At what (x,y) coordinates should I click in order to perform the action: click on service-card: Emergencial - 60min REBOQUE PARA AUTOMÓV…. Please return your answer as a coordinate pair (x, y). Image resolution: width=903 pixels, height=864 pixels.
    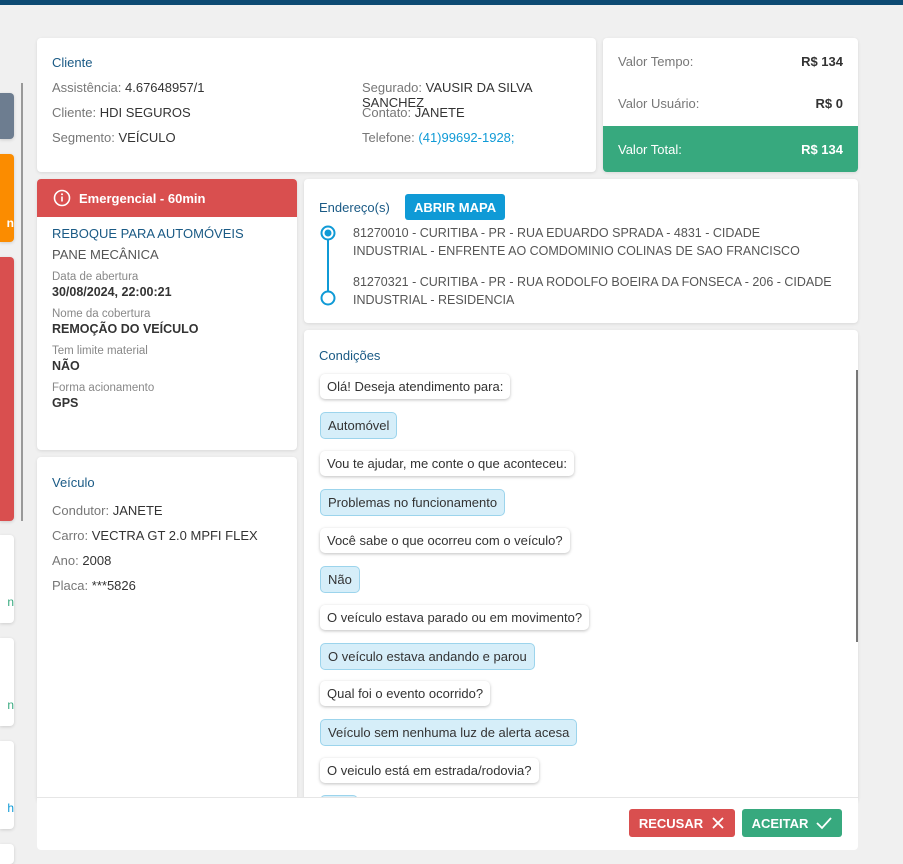
    Looking at the image, I should click on (167, 314).